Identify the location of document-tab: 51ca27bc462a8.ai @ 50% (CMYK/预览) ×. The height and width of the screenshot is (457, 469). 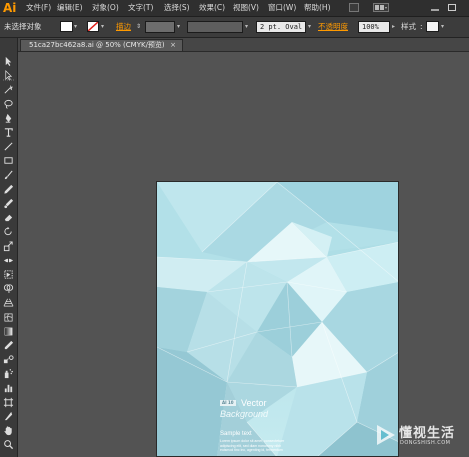
(101, 45).